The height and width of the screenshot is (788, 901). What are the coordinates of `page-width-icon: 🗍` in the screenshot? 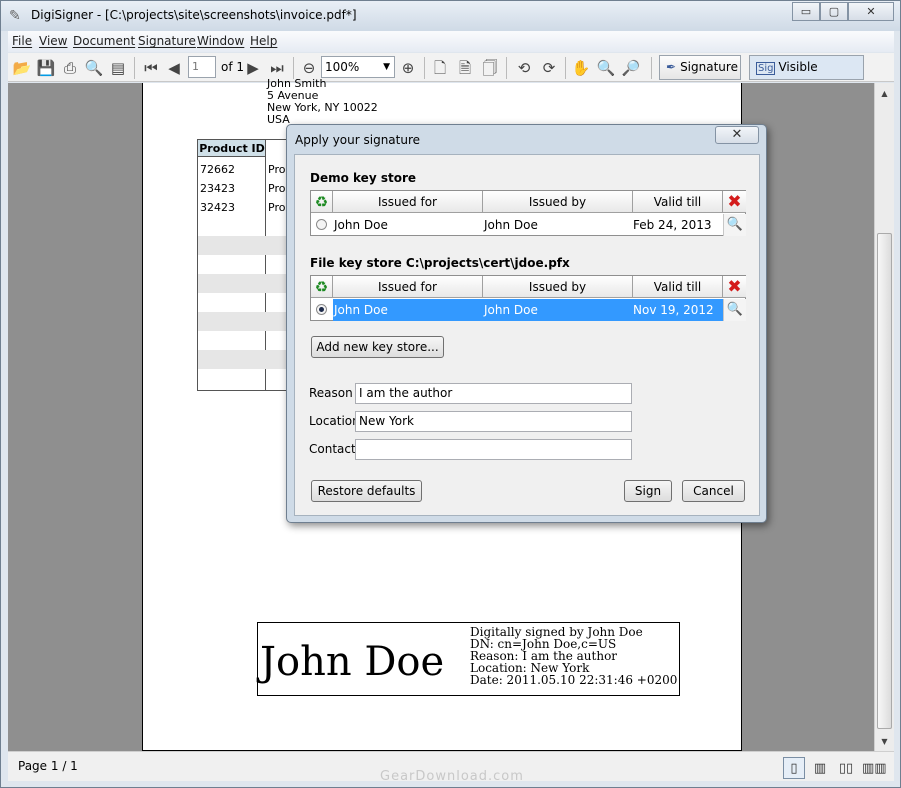 It's located at (490, 68).